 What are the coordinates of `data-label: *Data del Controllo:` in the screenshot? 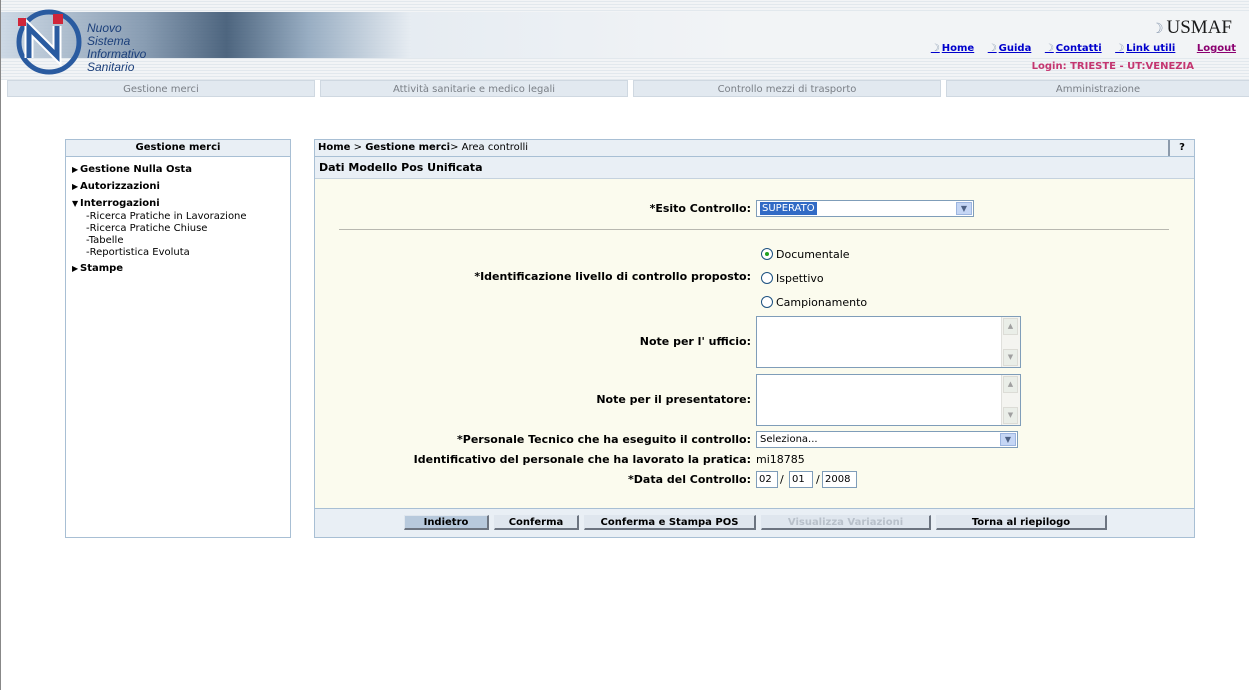 It's located at (689, 479).